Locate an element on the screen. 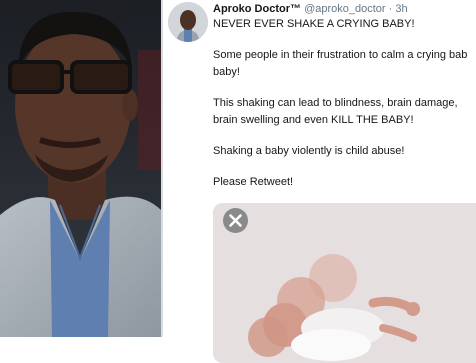  author-handle: @aproko_doctor is located at coordinates (345, 9).